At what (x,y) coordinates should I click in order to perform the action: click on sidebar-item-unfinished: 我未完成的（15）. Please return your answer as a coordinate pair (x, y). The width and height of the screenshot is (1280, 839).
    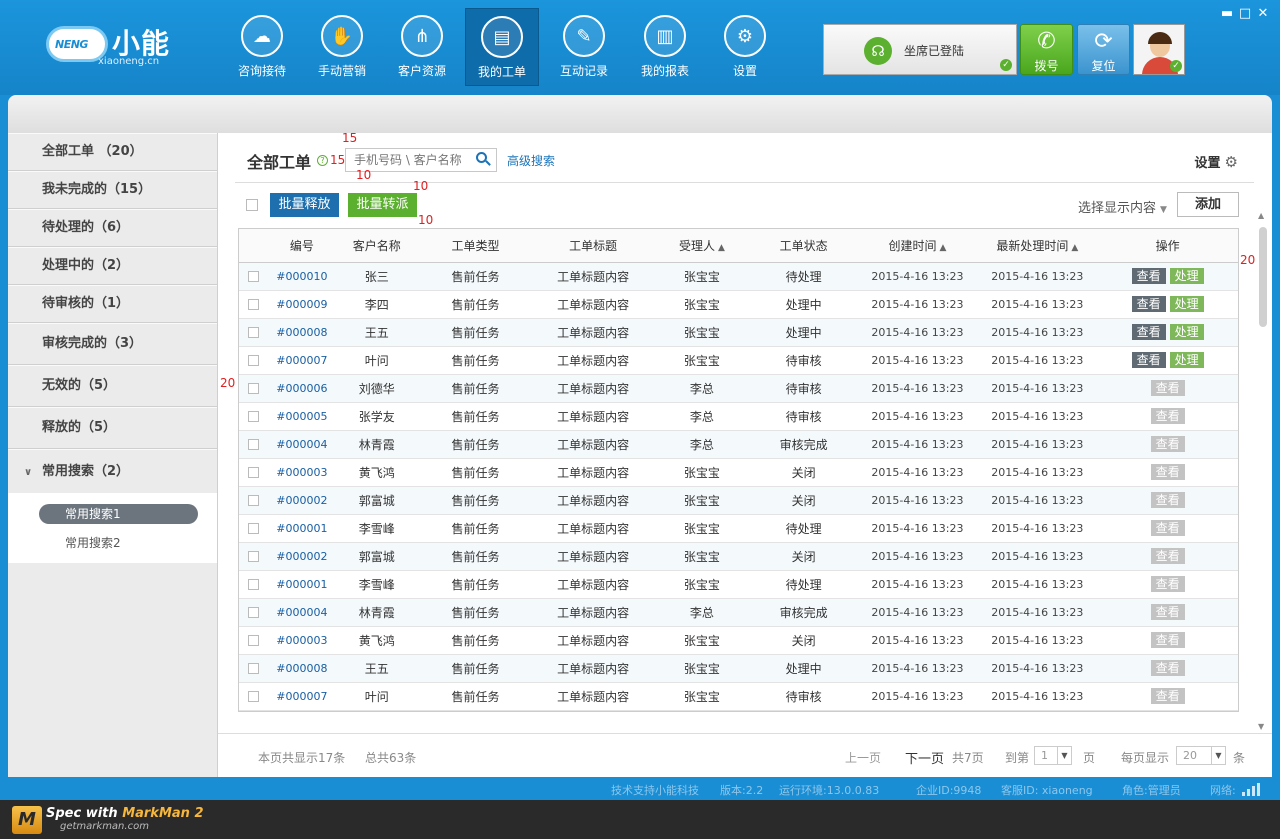
    Looking at the image, I should click on (112, 190).